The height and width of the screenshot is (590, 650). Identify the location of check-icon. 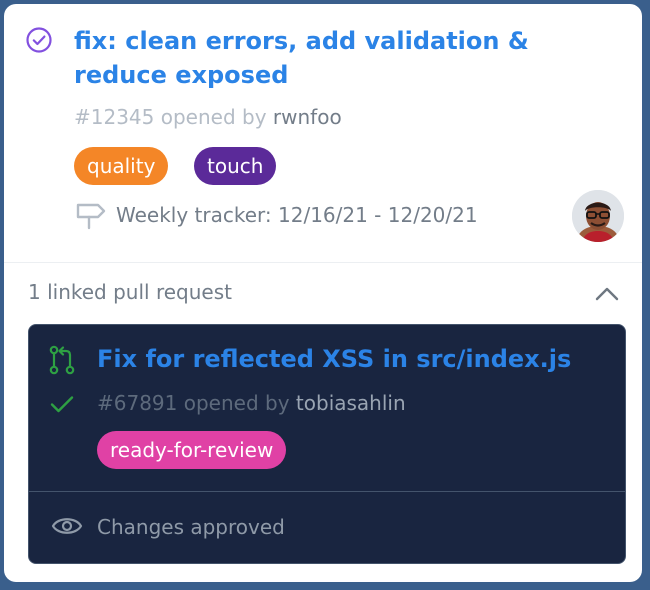
(62, 404).